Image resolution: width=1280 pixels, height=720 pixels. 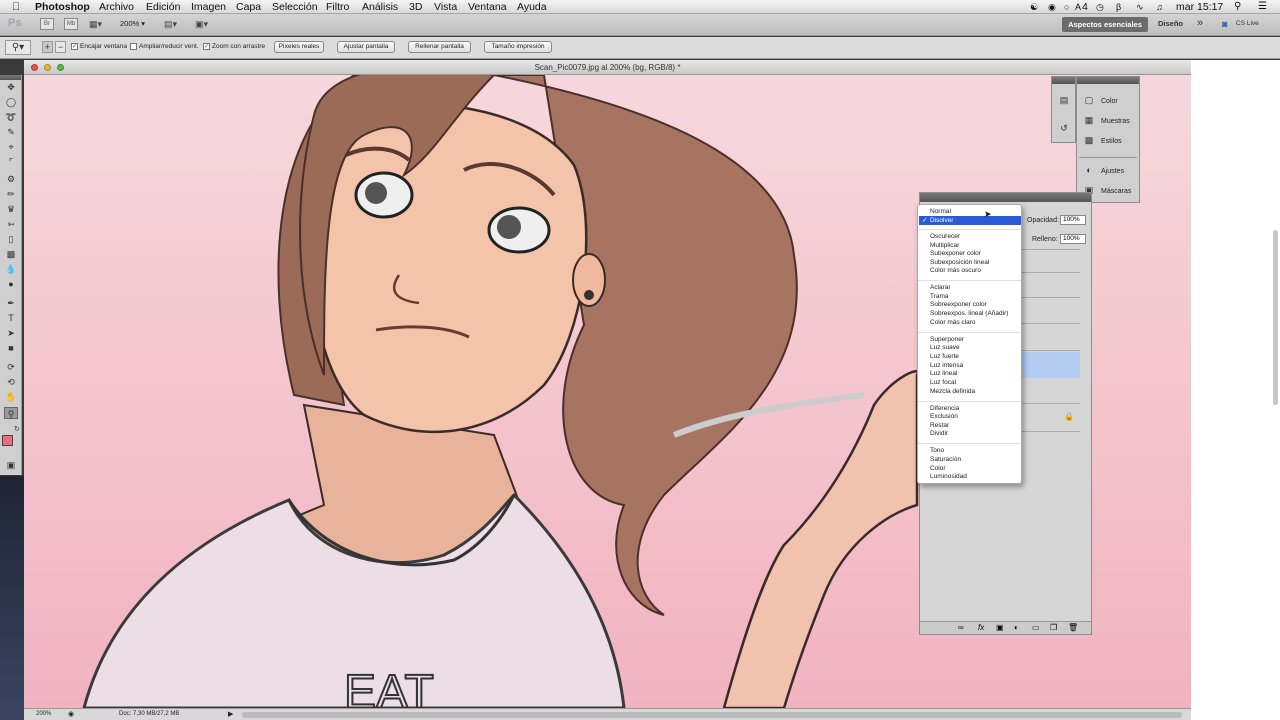 What do you see at coordinates (47, 24) in the screenshot?
I see `bridge-button: Br` at bounding box center [47, 24].